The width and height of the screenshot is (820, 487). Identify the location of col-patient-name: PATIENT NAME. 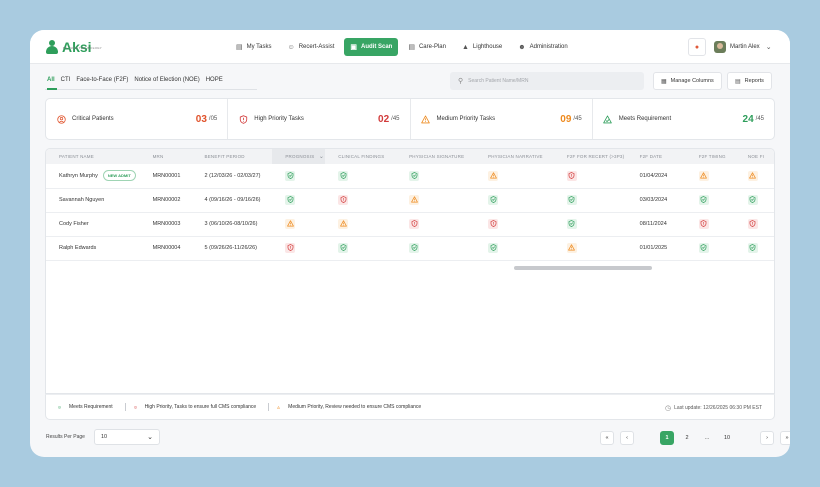
(93, 156).